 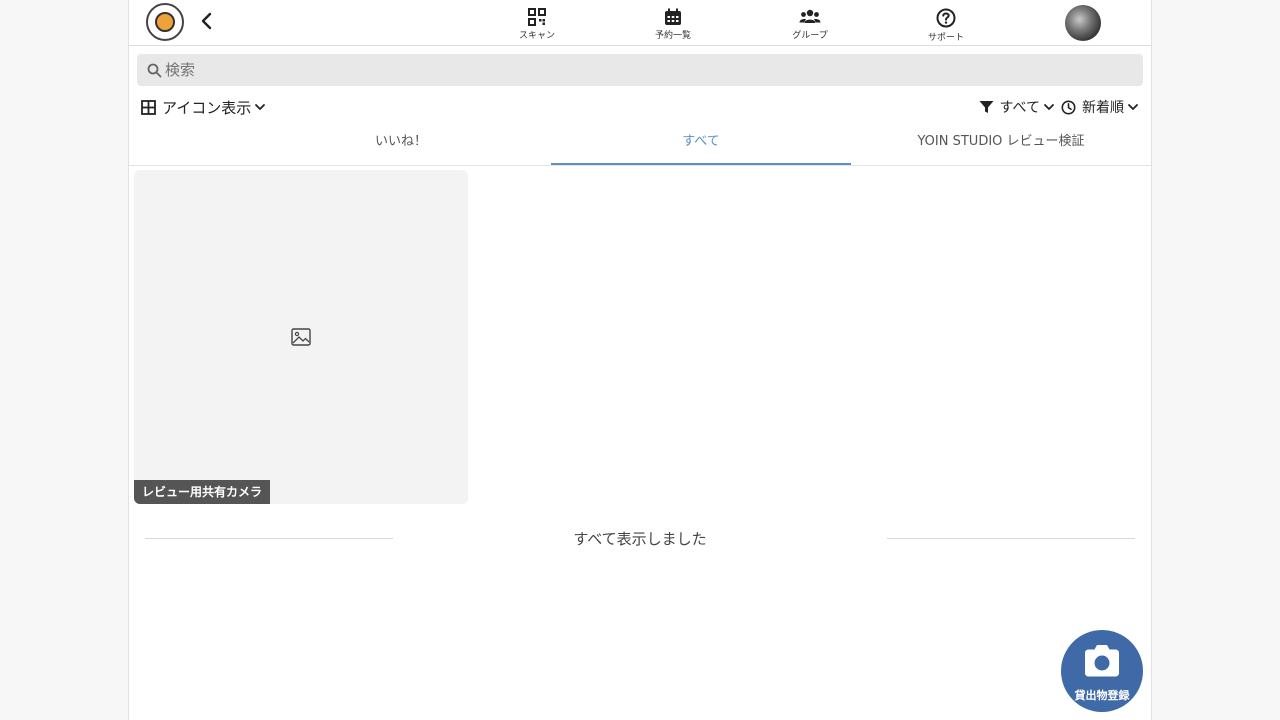 I want to click on user-avatar, so click(x=1083, y=23).